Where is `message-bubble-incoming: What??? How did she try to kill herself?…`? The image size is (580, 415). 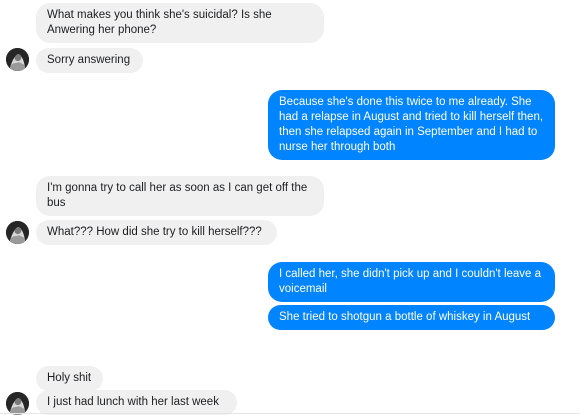 message-bubble-incoming: What??? How did she try to kill herself?… is located at coordinates (156, 232).